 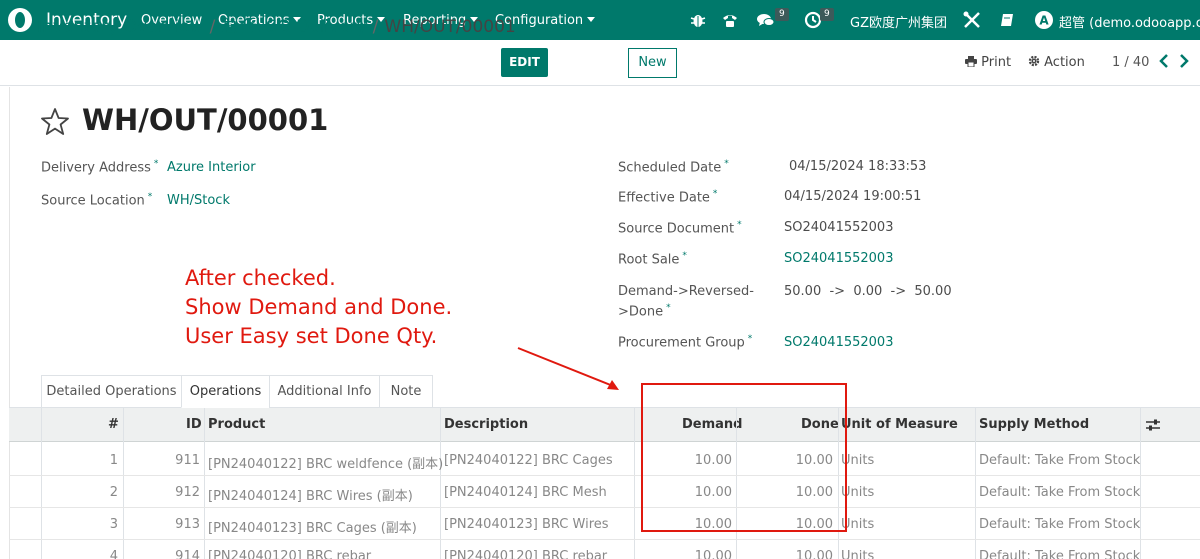 I want to click on pager-value: 1 / 40, so click(x=1130, y=62).